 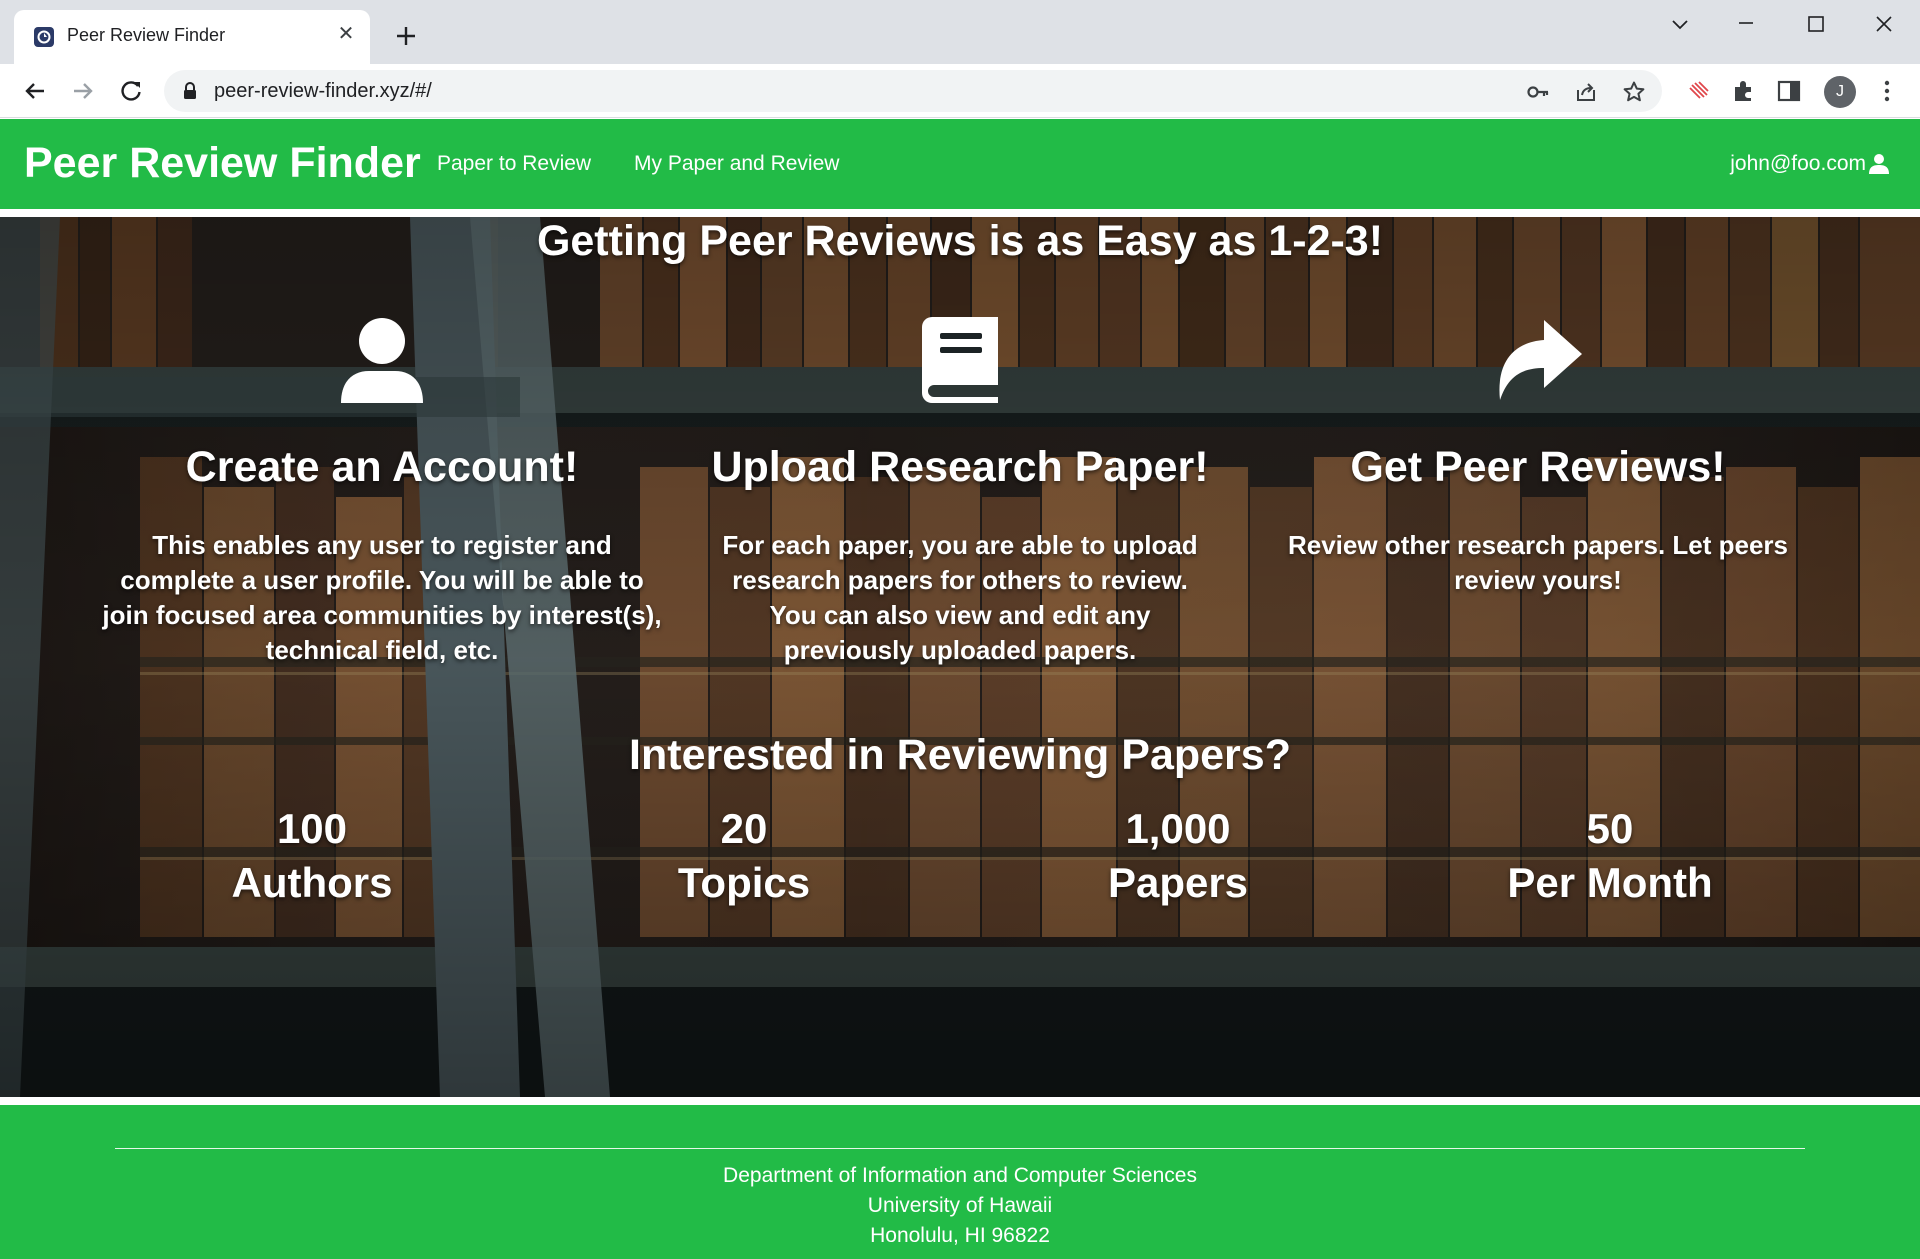 I want to click on footer-divider, so click(x=960, y=1148).